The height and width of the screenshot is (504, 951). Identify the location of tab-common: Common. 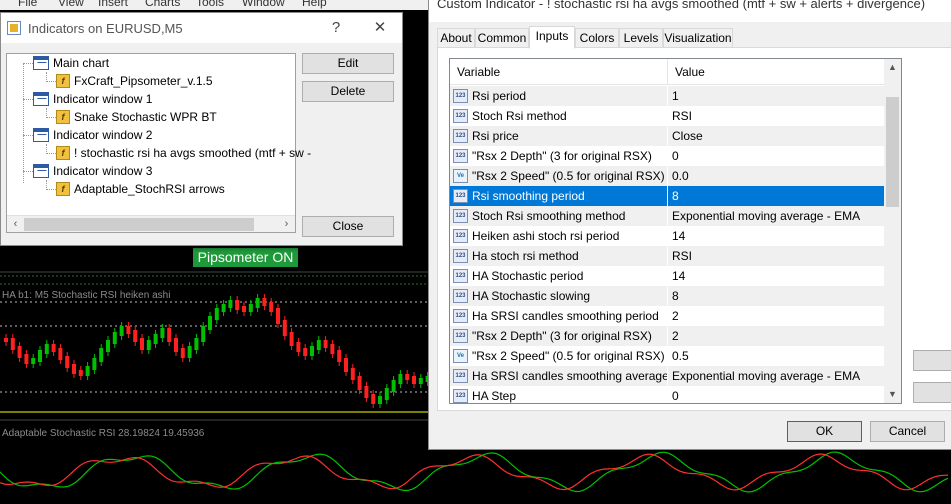
(502, 38).